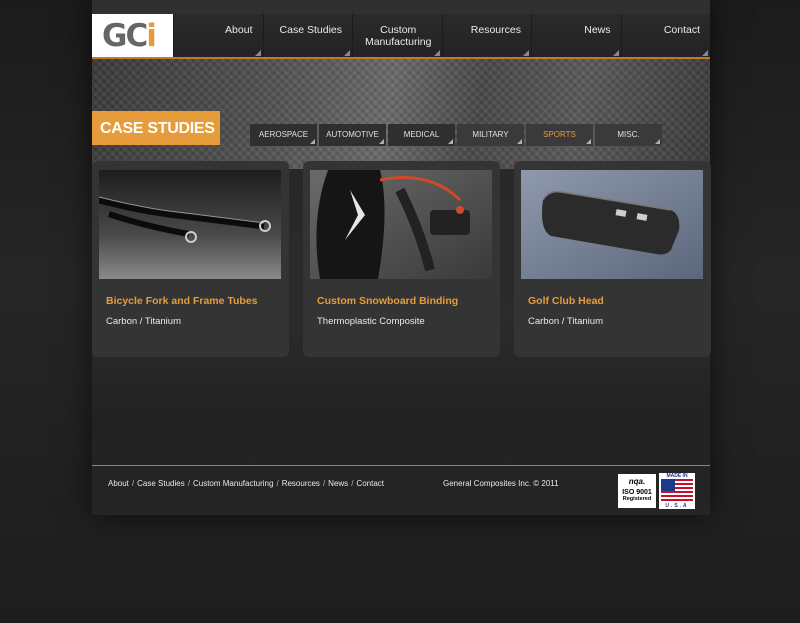 This screenshot has height=623, width=800. I want to click on nav-case-studies: Case Studies, so click(307, 36).